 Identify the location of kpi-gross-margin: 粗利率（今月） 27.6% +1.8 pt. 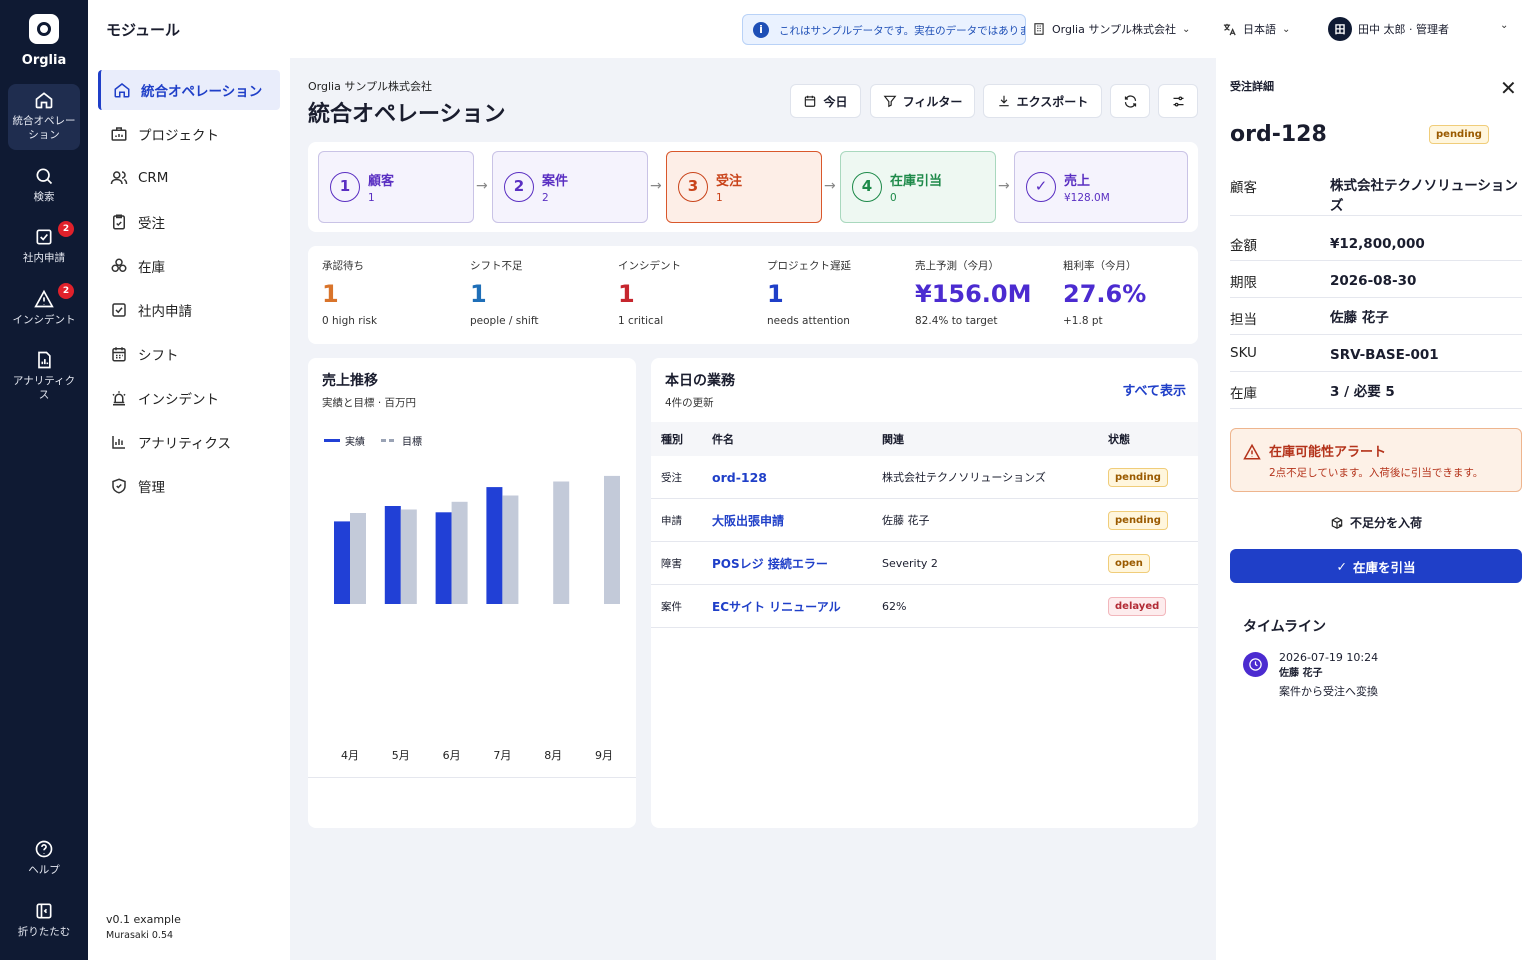
(1104, 292).